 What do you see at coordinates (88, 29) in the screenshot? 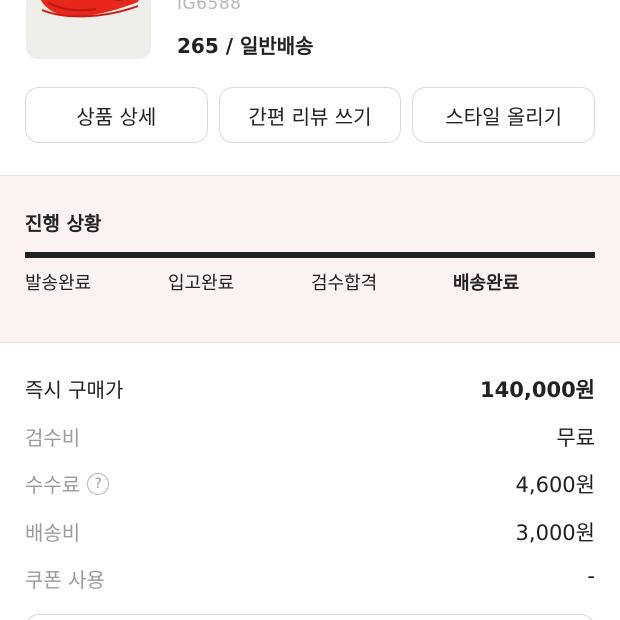
I see `product-image` at bounding box center [88, 29].